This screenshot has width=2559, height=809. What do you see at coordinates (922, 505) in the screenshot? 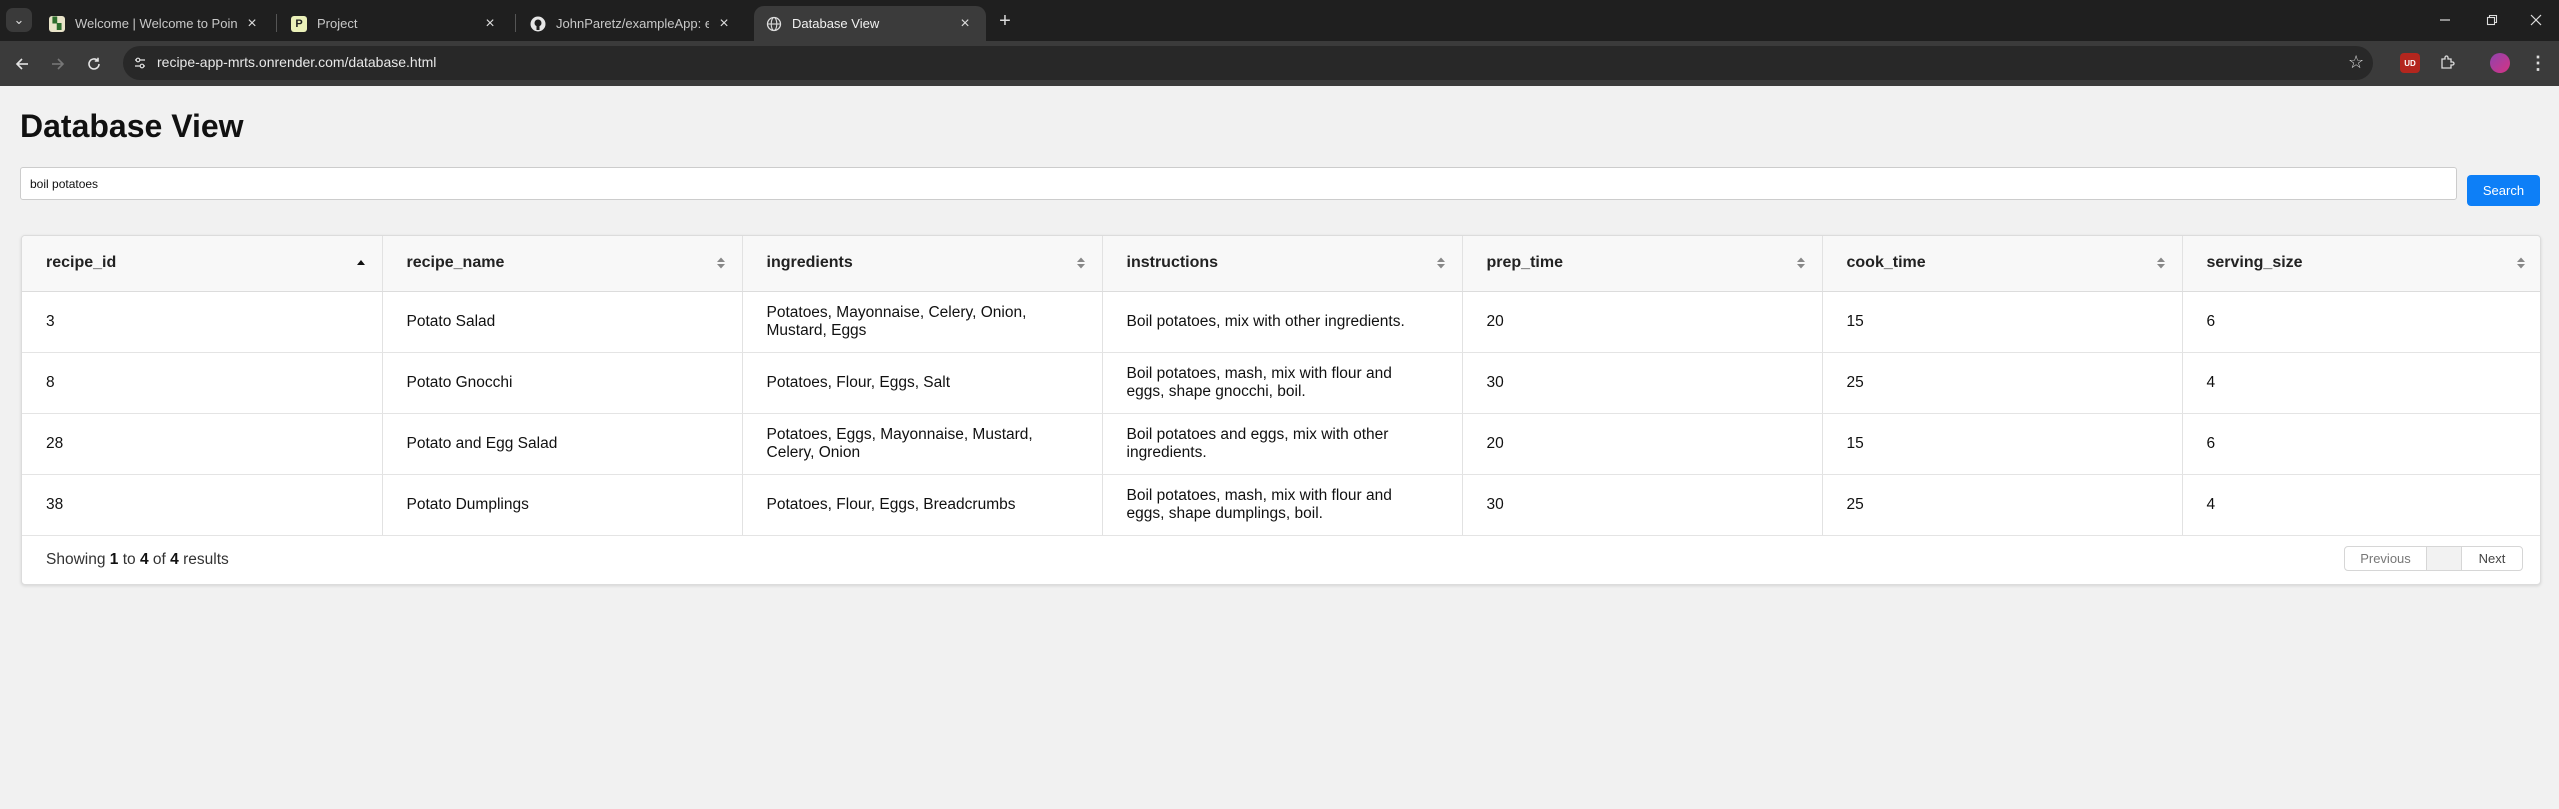
I see `cell-ingredients: Potatoes, Flour, Eggs, Breadcrumbs` at bounding box center [922, 505].